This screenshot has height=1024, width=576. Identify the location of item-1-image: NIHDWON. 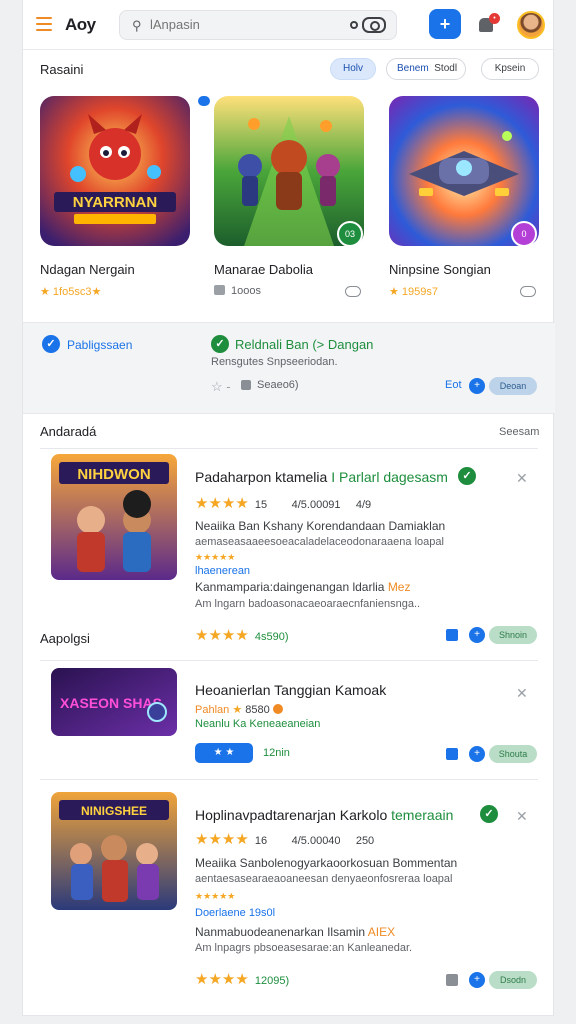
(114, 517).